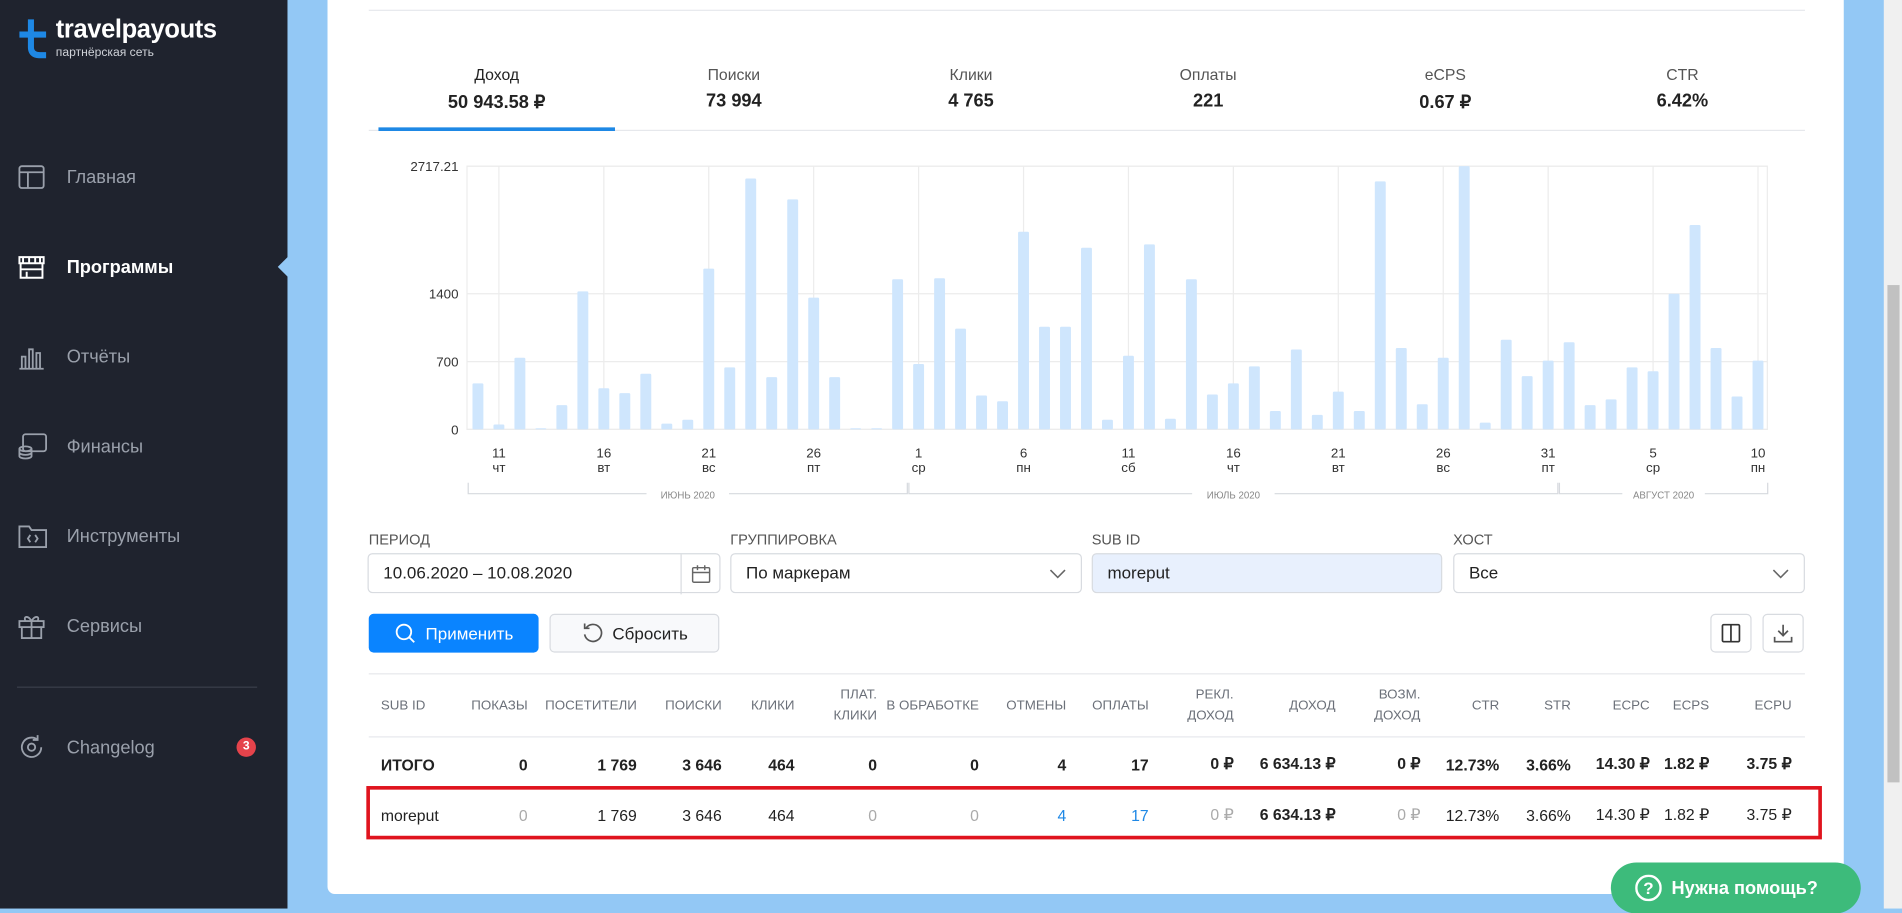 This screenshot has width=1902, height=913. I want to click on refresh-gear-icon, so click(31, 746).